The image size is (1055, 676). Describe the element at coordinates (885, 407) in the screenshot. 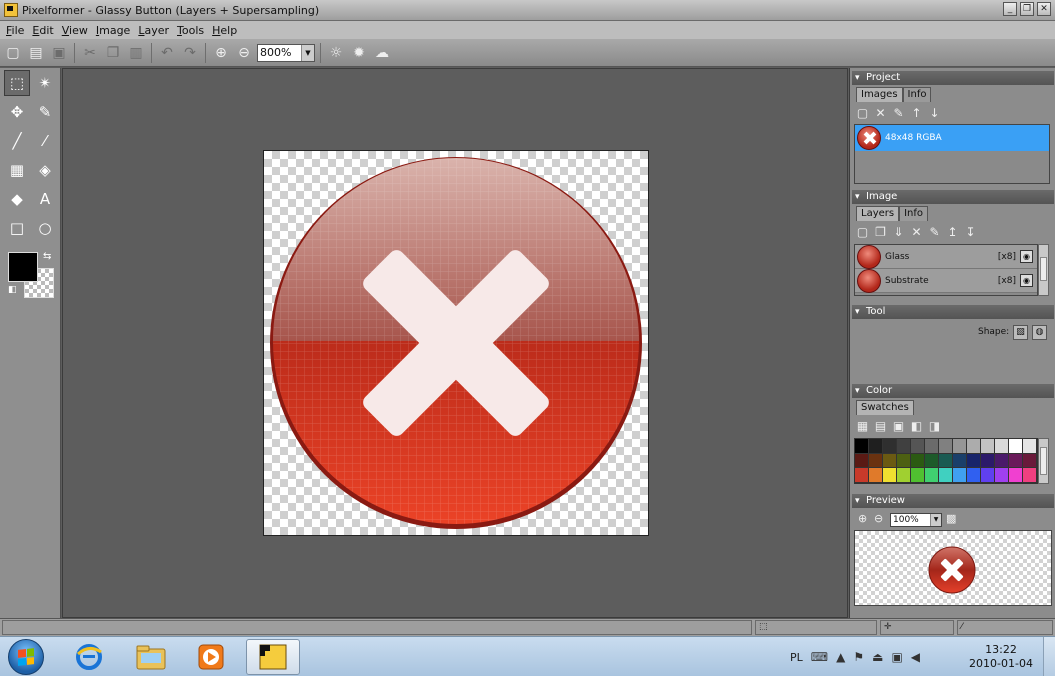

I see `tab-swatches: Swatches` at that location.